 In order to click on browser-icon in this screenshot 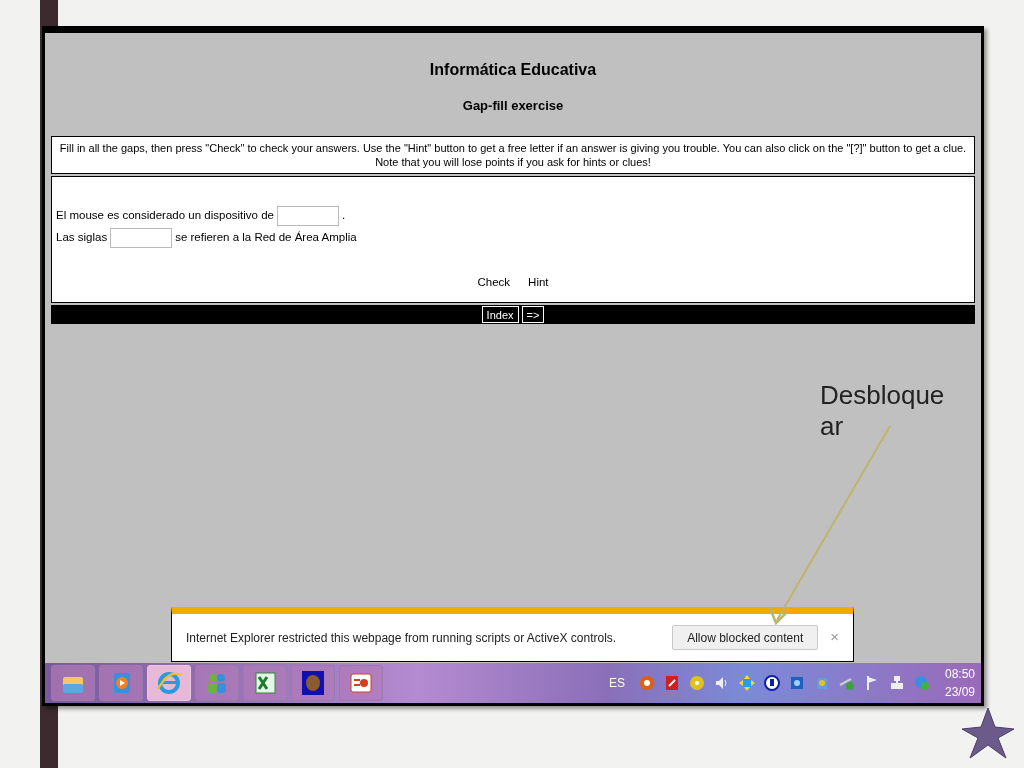, I will do `click(169, 683)`.